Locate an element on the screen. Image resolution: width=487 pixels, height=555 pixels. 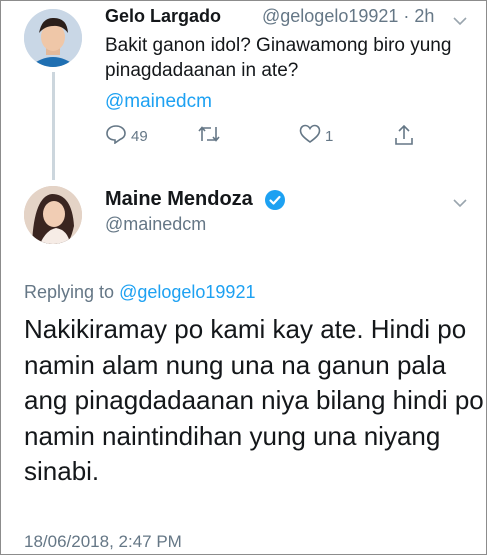
retweet-icon is located at coordinates (209, 136).